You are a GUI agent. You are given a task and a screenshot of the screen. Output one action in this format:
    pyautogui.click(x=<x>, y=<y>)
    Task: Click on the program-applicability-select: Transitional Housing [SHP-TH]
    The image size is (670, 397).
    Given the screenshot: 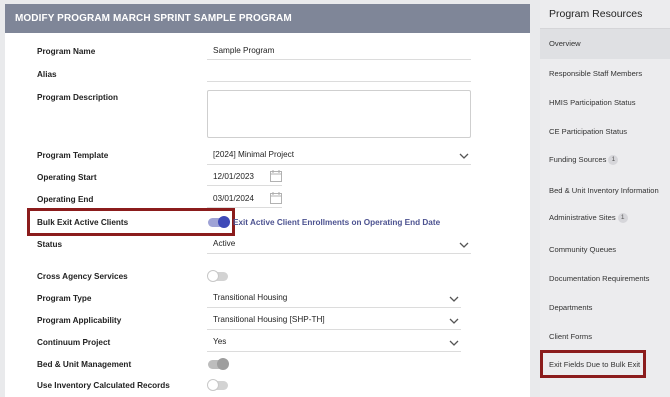 What is the action you would take?
    pyautogui.click(x=269, y=319)
    